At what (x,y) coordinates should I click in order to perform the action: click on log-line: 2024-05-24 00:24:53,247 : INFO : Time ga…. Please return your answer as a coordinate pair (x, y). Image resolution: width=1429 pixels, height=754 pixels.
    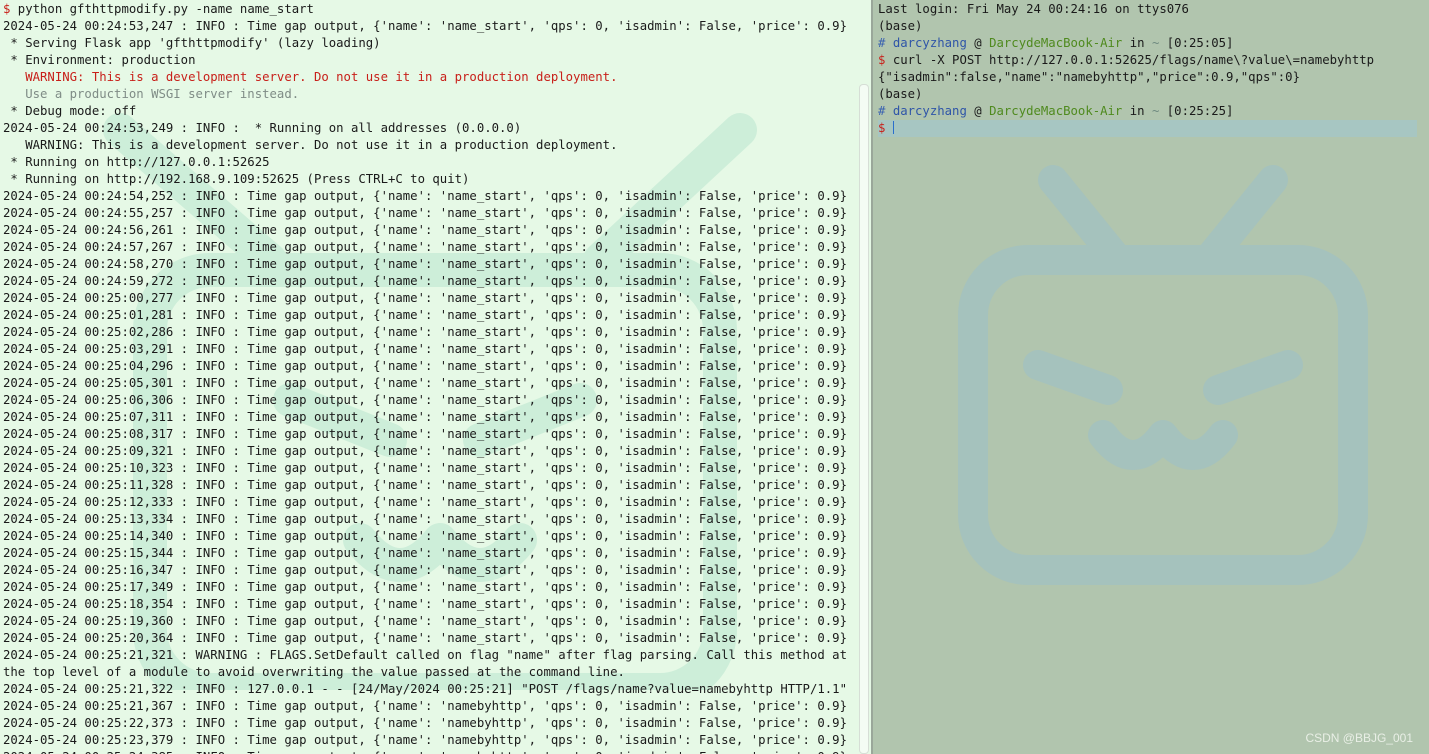
    Looking at the image, I should click on (429, 26).